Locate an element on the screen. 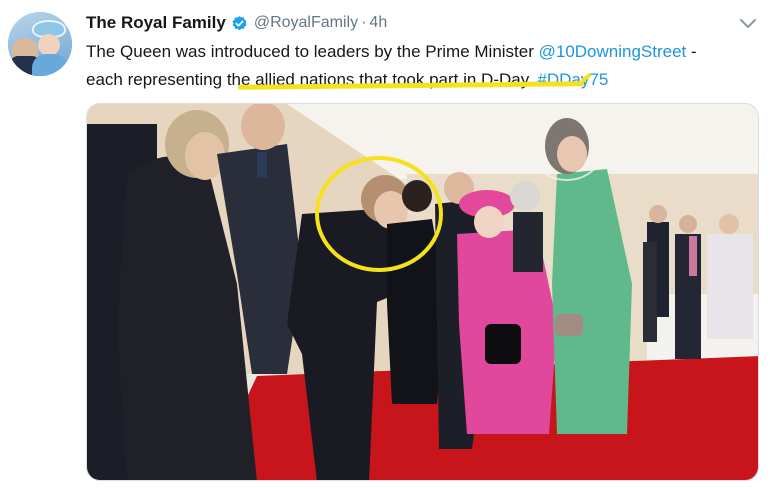  grey-man-suit is located at coordinates (528, 242).